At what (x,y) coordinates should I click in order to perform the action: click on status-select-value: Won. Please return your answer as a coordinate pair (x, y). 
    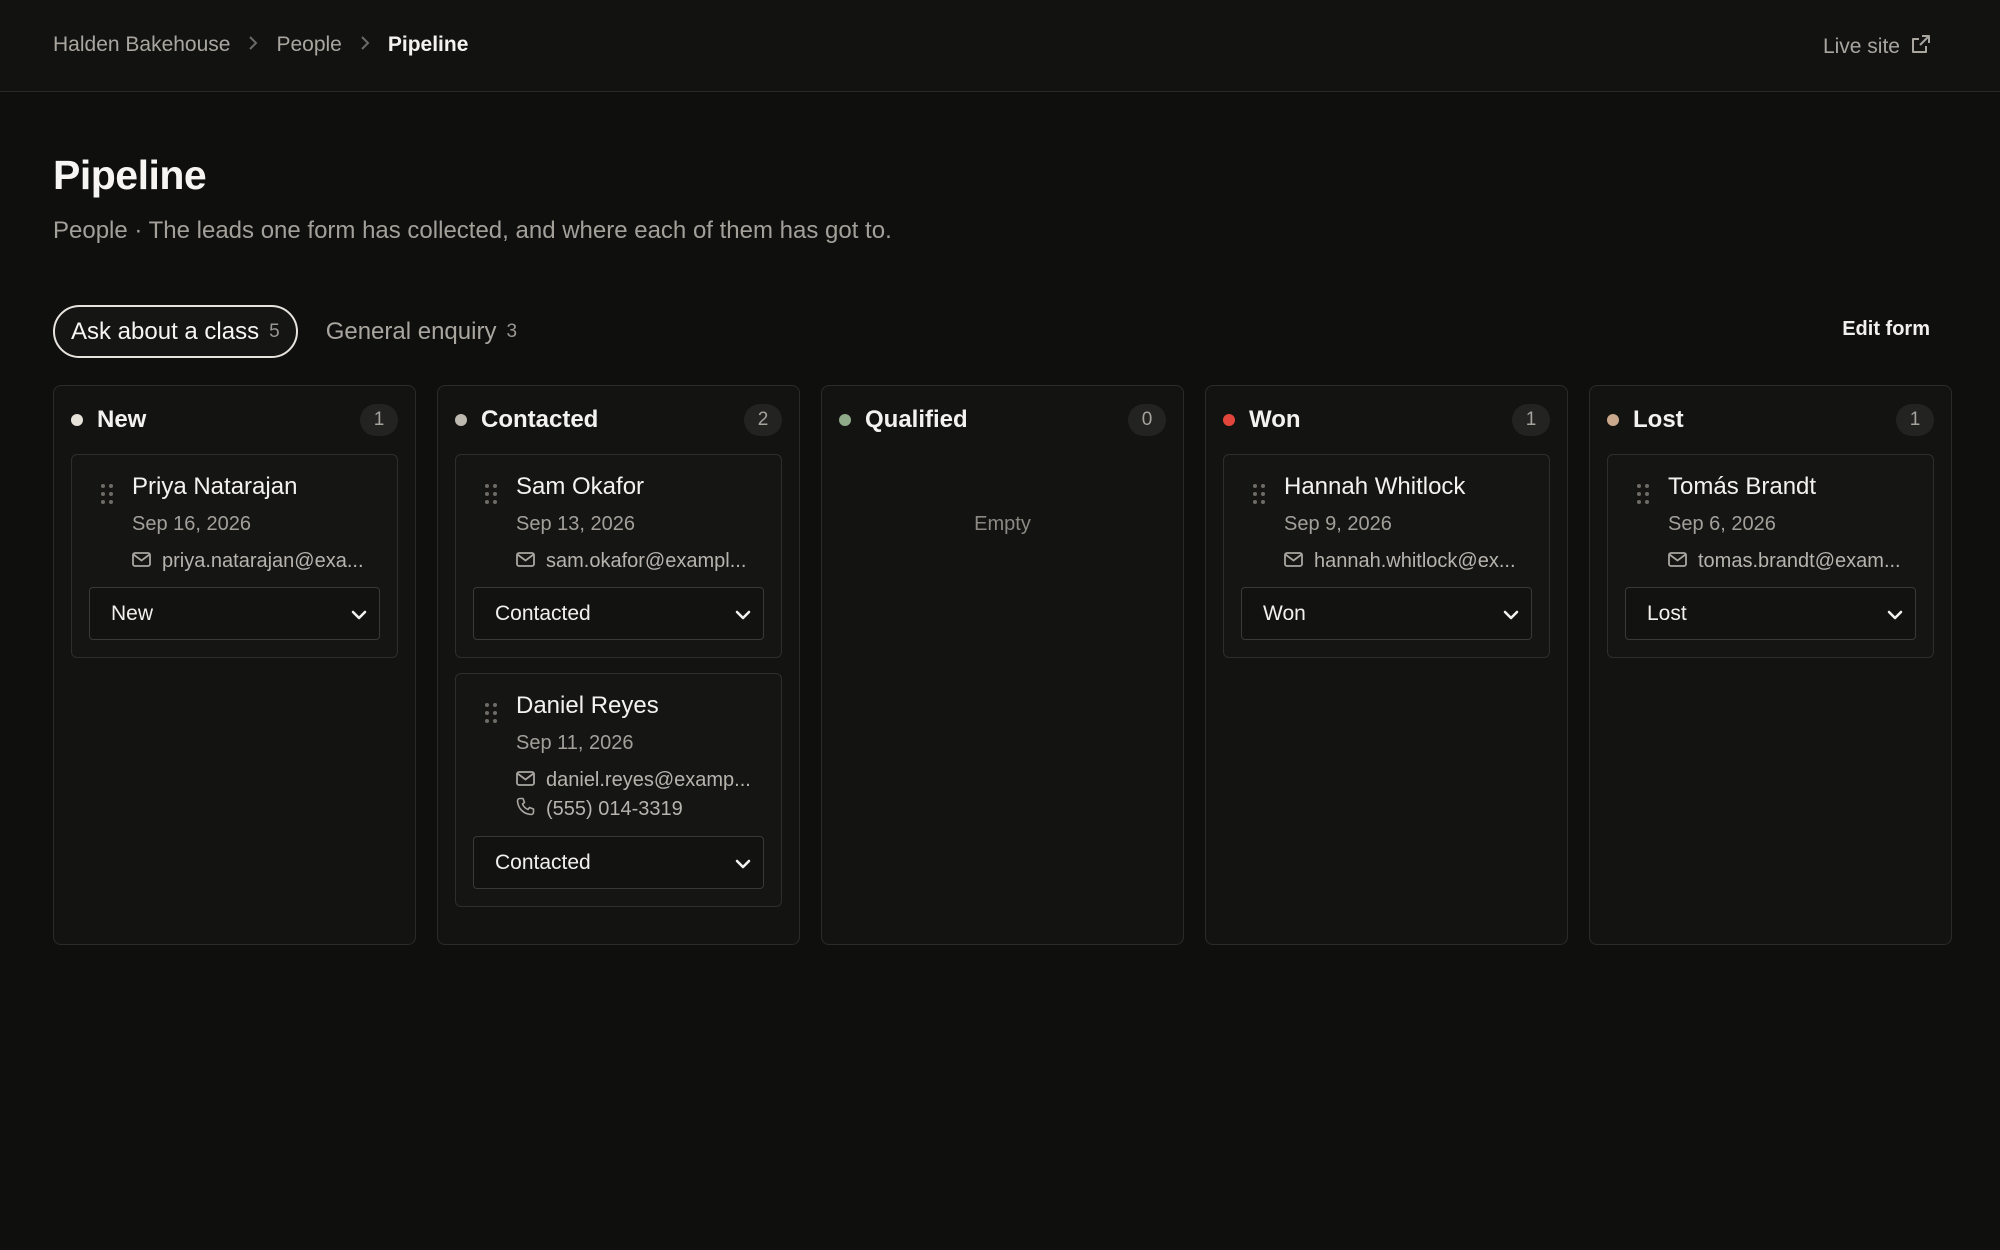
    Looking at the image, I should click on (1284, 613).